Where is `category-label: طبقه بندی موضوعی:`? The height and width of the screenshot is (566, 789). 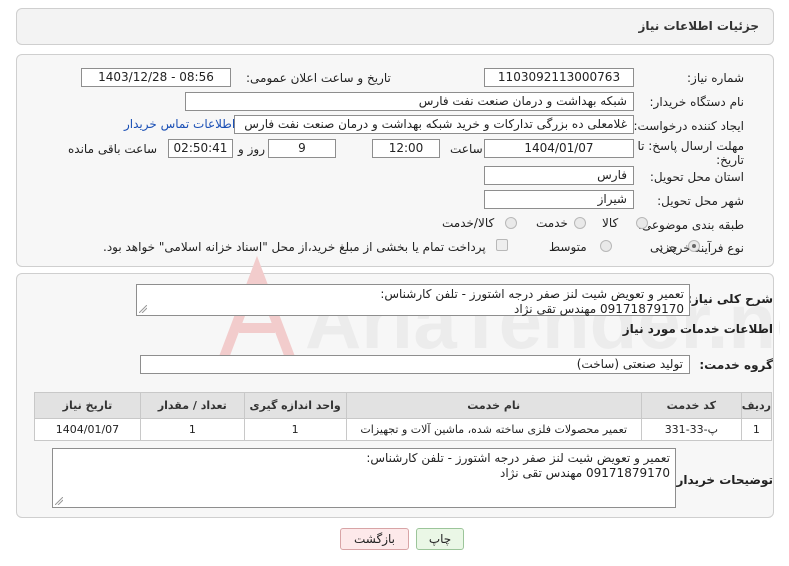
category-label: طبقه بندی موضوعی: is located at coordinates (690, 225).